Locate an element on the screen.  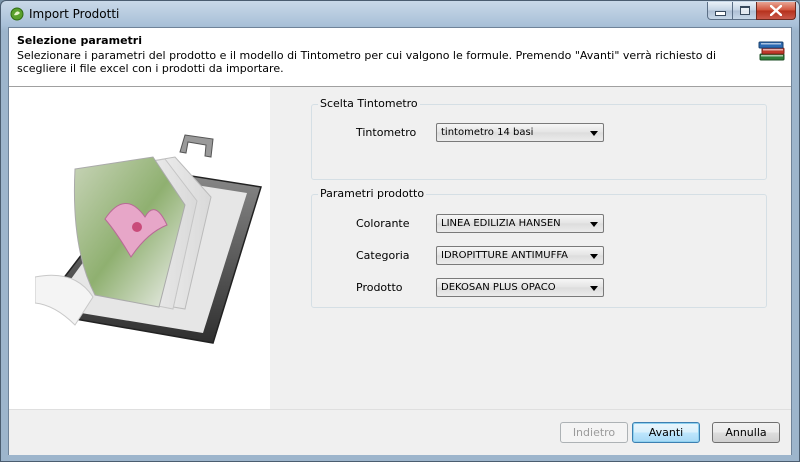
maximize-button is located at coordinates (744, 11).